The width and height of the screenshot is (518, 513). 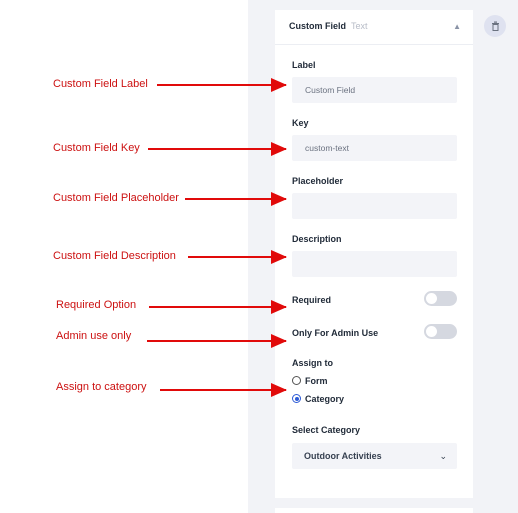 I want to click on annotation-placeholder: Custom Field Placeholder, so click(x=116, y=198).